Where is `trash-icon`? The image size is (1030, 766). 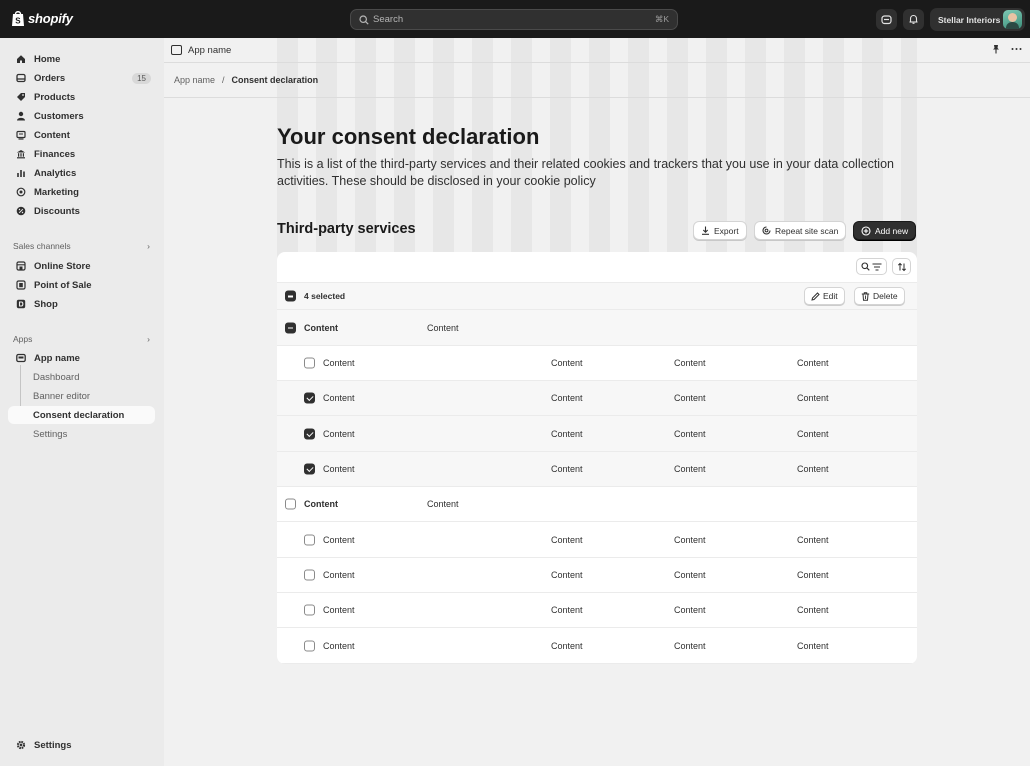 trash-icon is located at coordinates (865, 296).